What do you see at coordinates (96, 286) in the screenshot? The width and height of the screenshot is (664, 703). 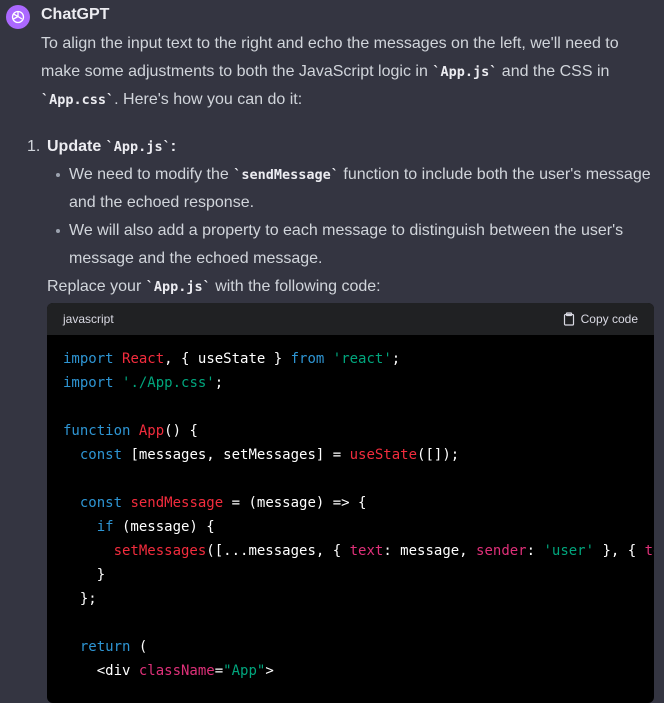 I see `replace-text: Replace your` at bounding box center [96, 286].